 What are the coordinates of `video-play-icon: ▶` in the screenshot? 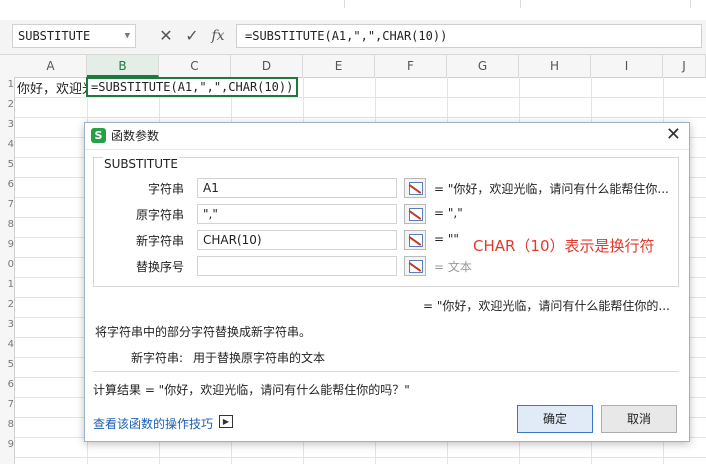 It's located at (226, 421).